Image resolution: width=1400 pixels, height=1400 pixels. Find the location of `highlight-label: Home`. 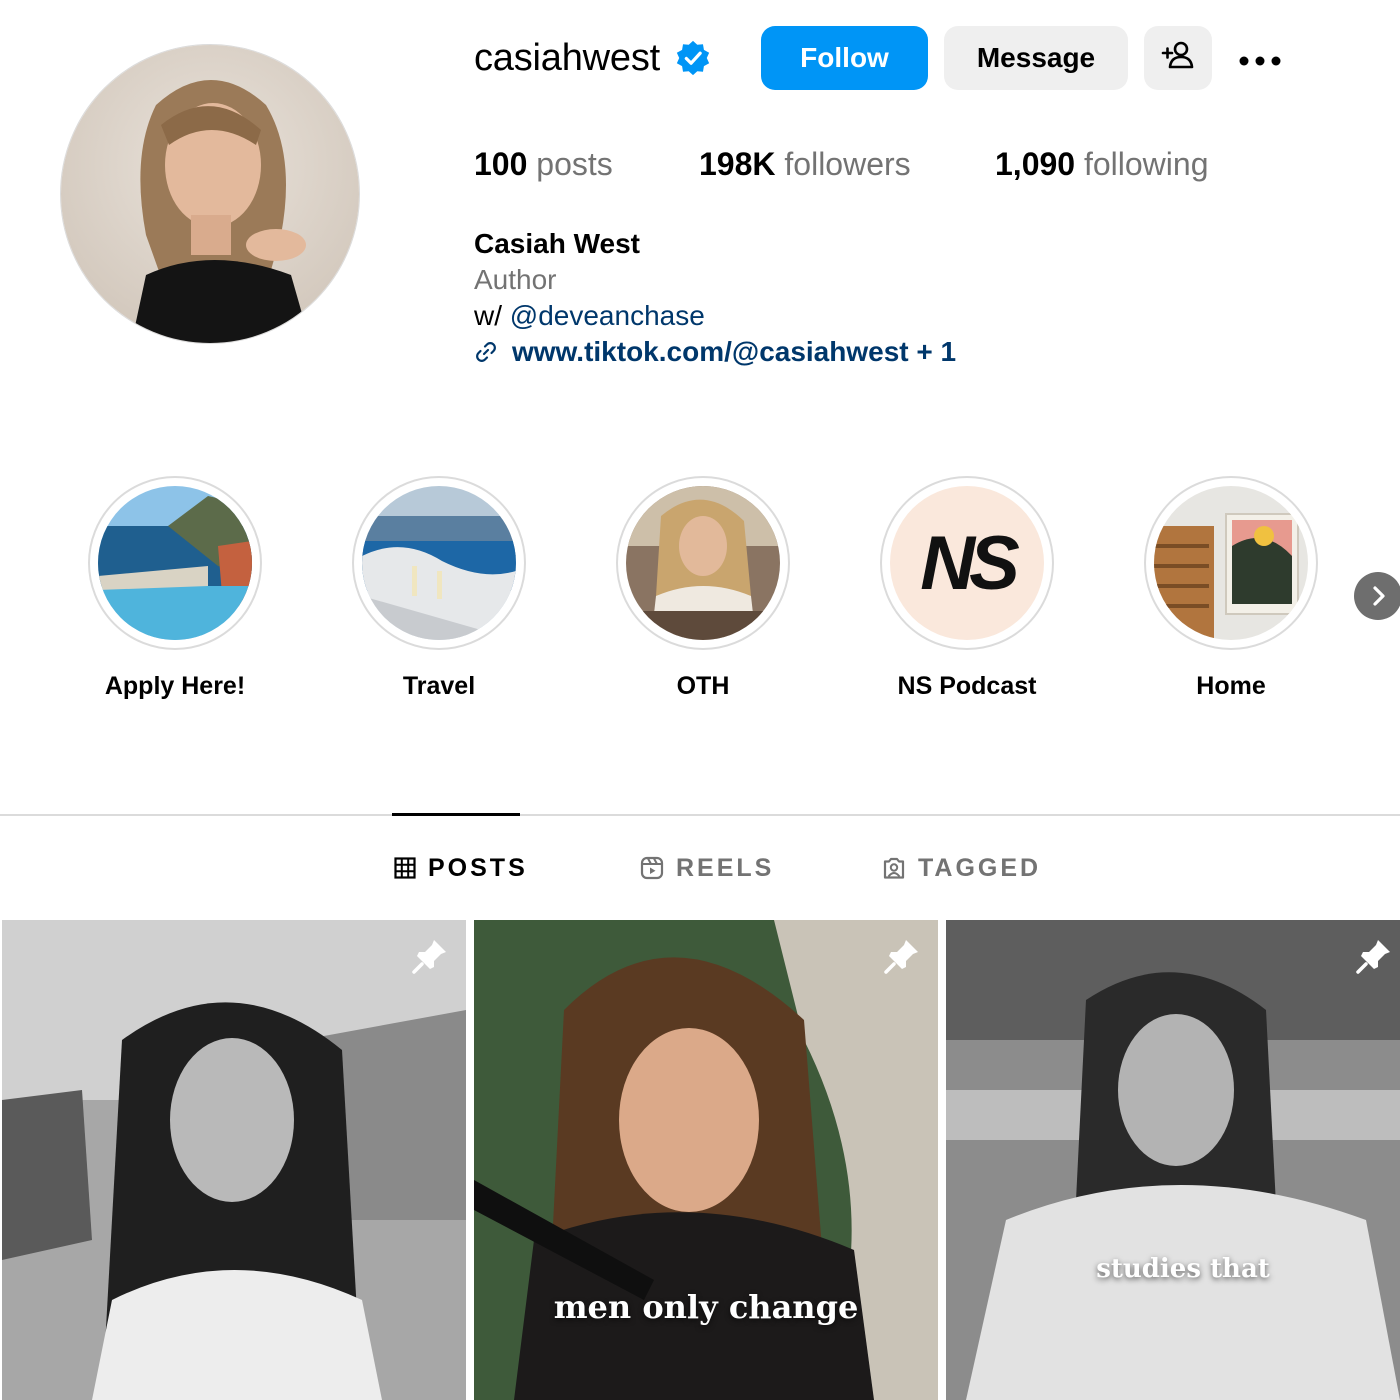

highlight-label: Home is located at coordinates (1231, 686).